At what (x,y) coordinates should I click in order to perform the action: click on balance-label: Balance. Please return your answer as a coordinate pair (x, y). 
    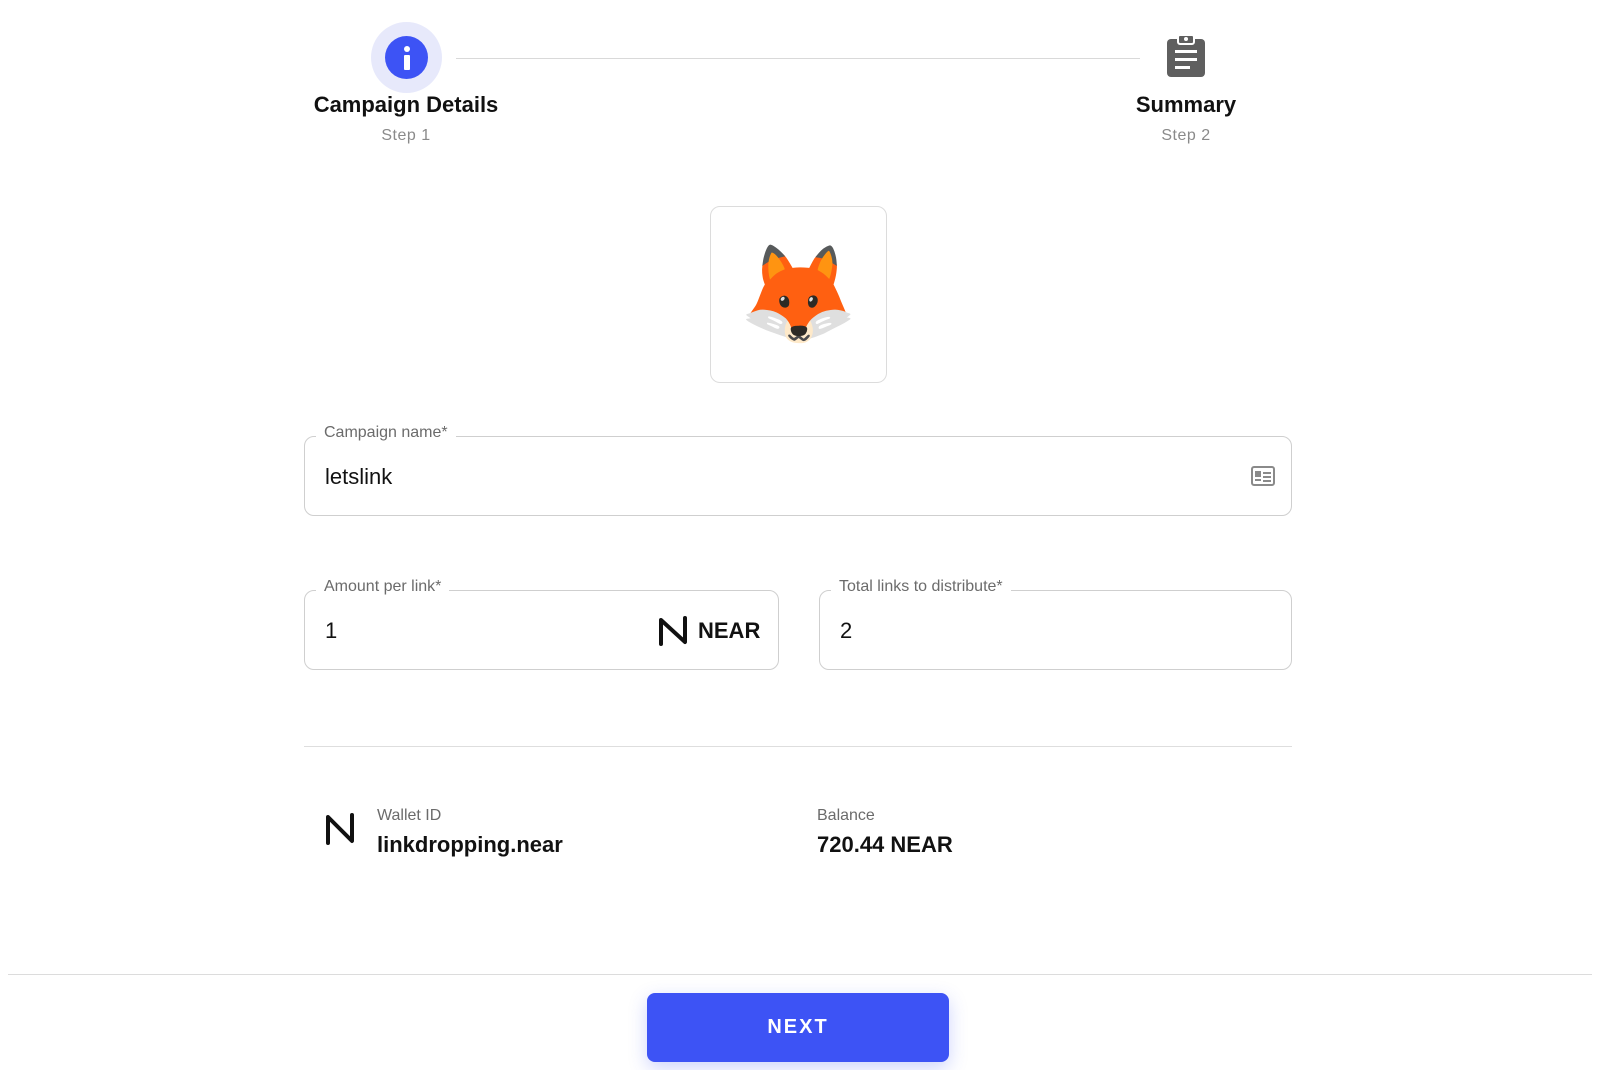
    Looking at the image, I should click on (846, 815).